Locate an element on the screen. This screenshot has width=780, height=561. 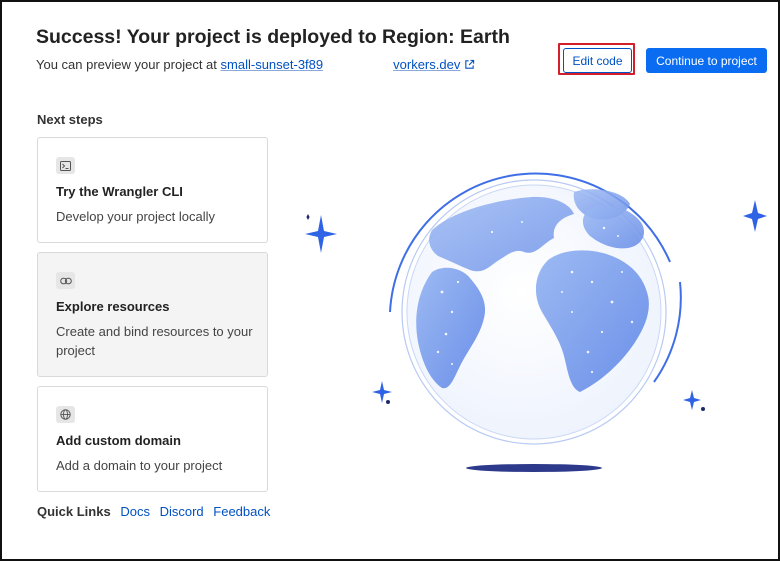
edit-code-button: Edit code is located at coordinates (597, 60).